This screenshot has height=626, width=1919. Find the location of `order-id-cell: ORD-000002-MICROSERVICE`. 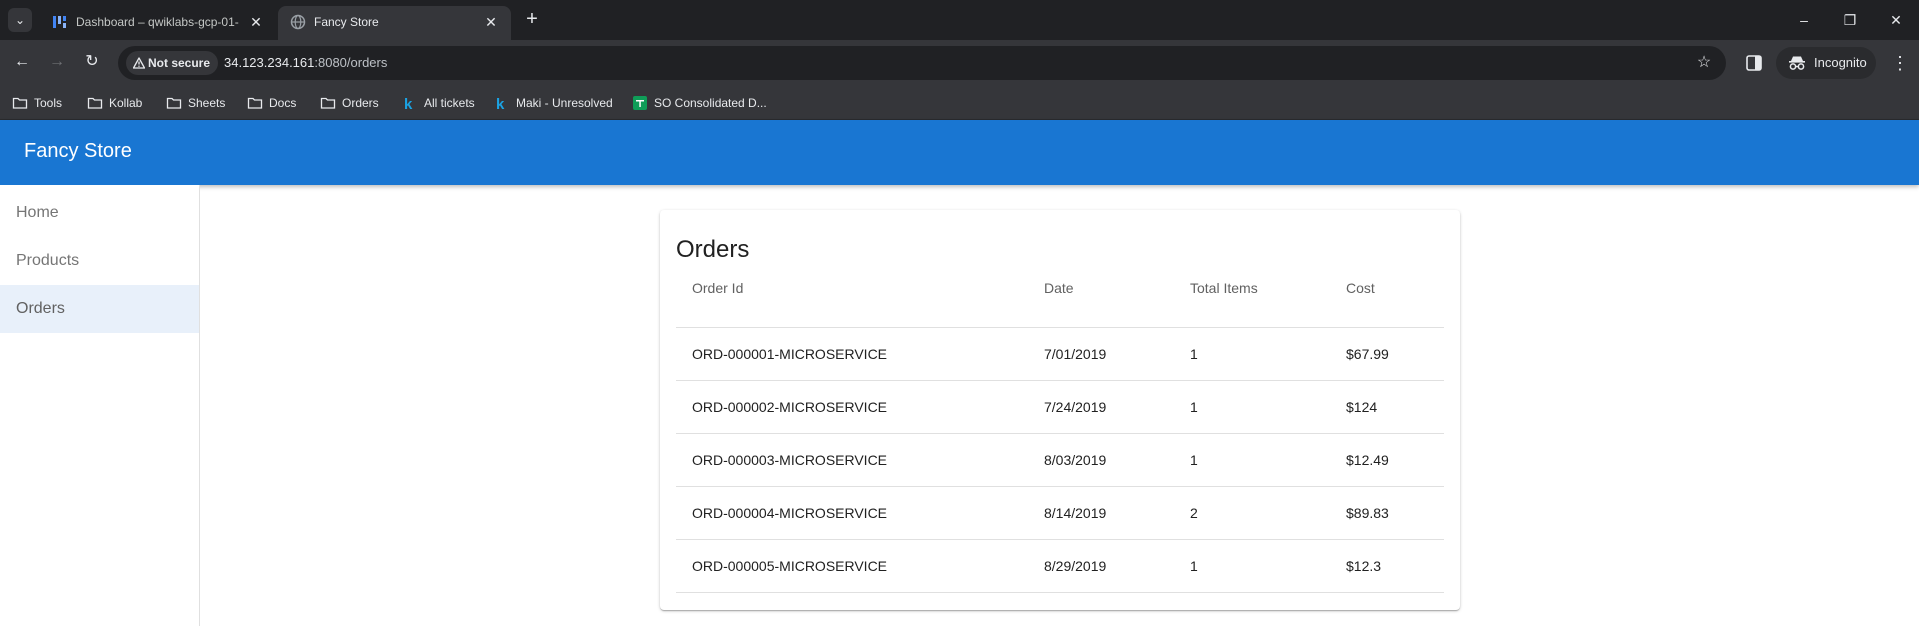

order-id-cell: ORD-000002-MICROSERVICE is located at coordinates (790, 407).